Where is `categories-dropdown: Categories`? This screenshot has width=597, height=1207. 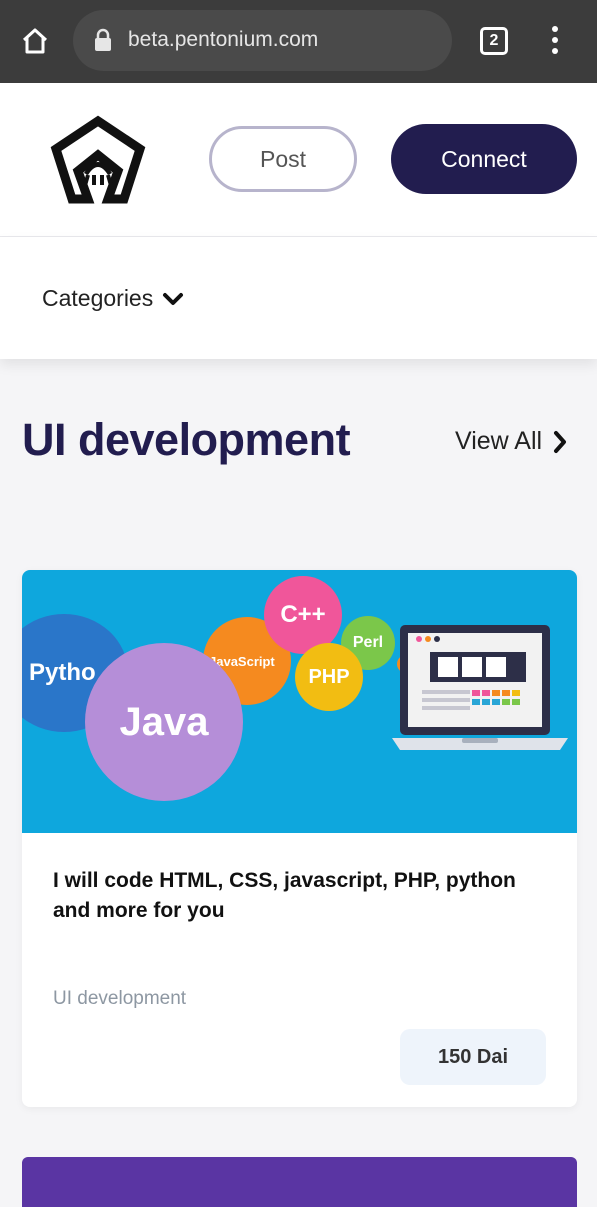 categories-dropdown: Categories is located at coordinates (113, 298).